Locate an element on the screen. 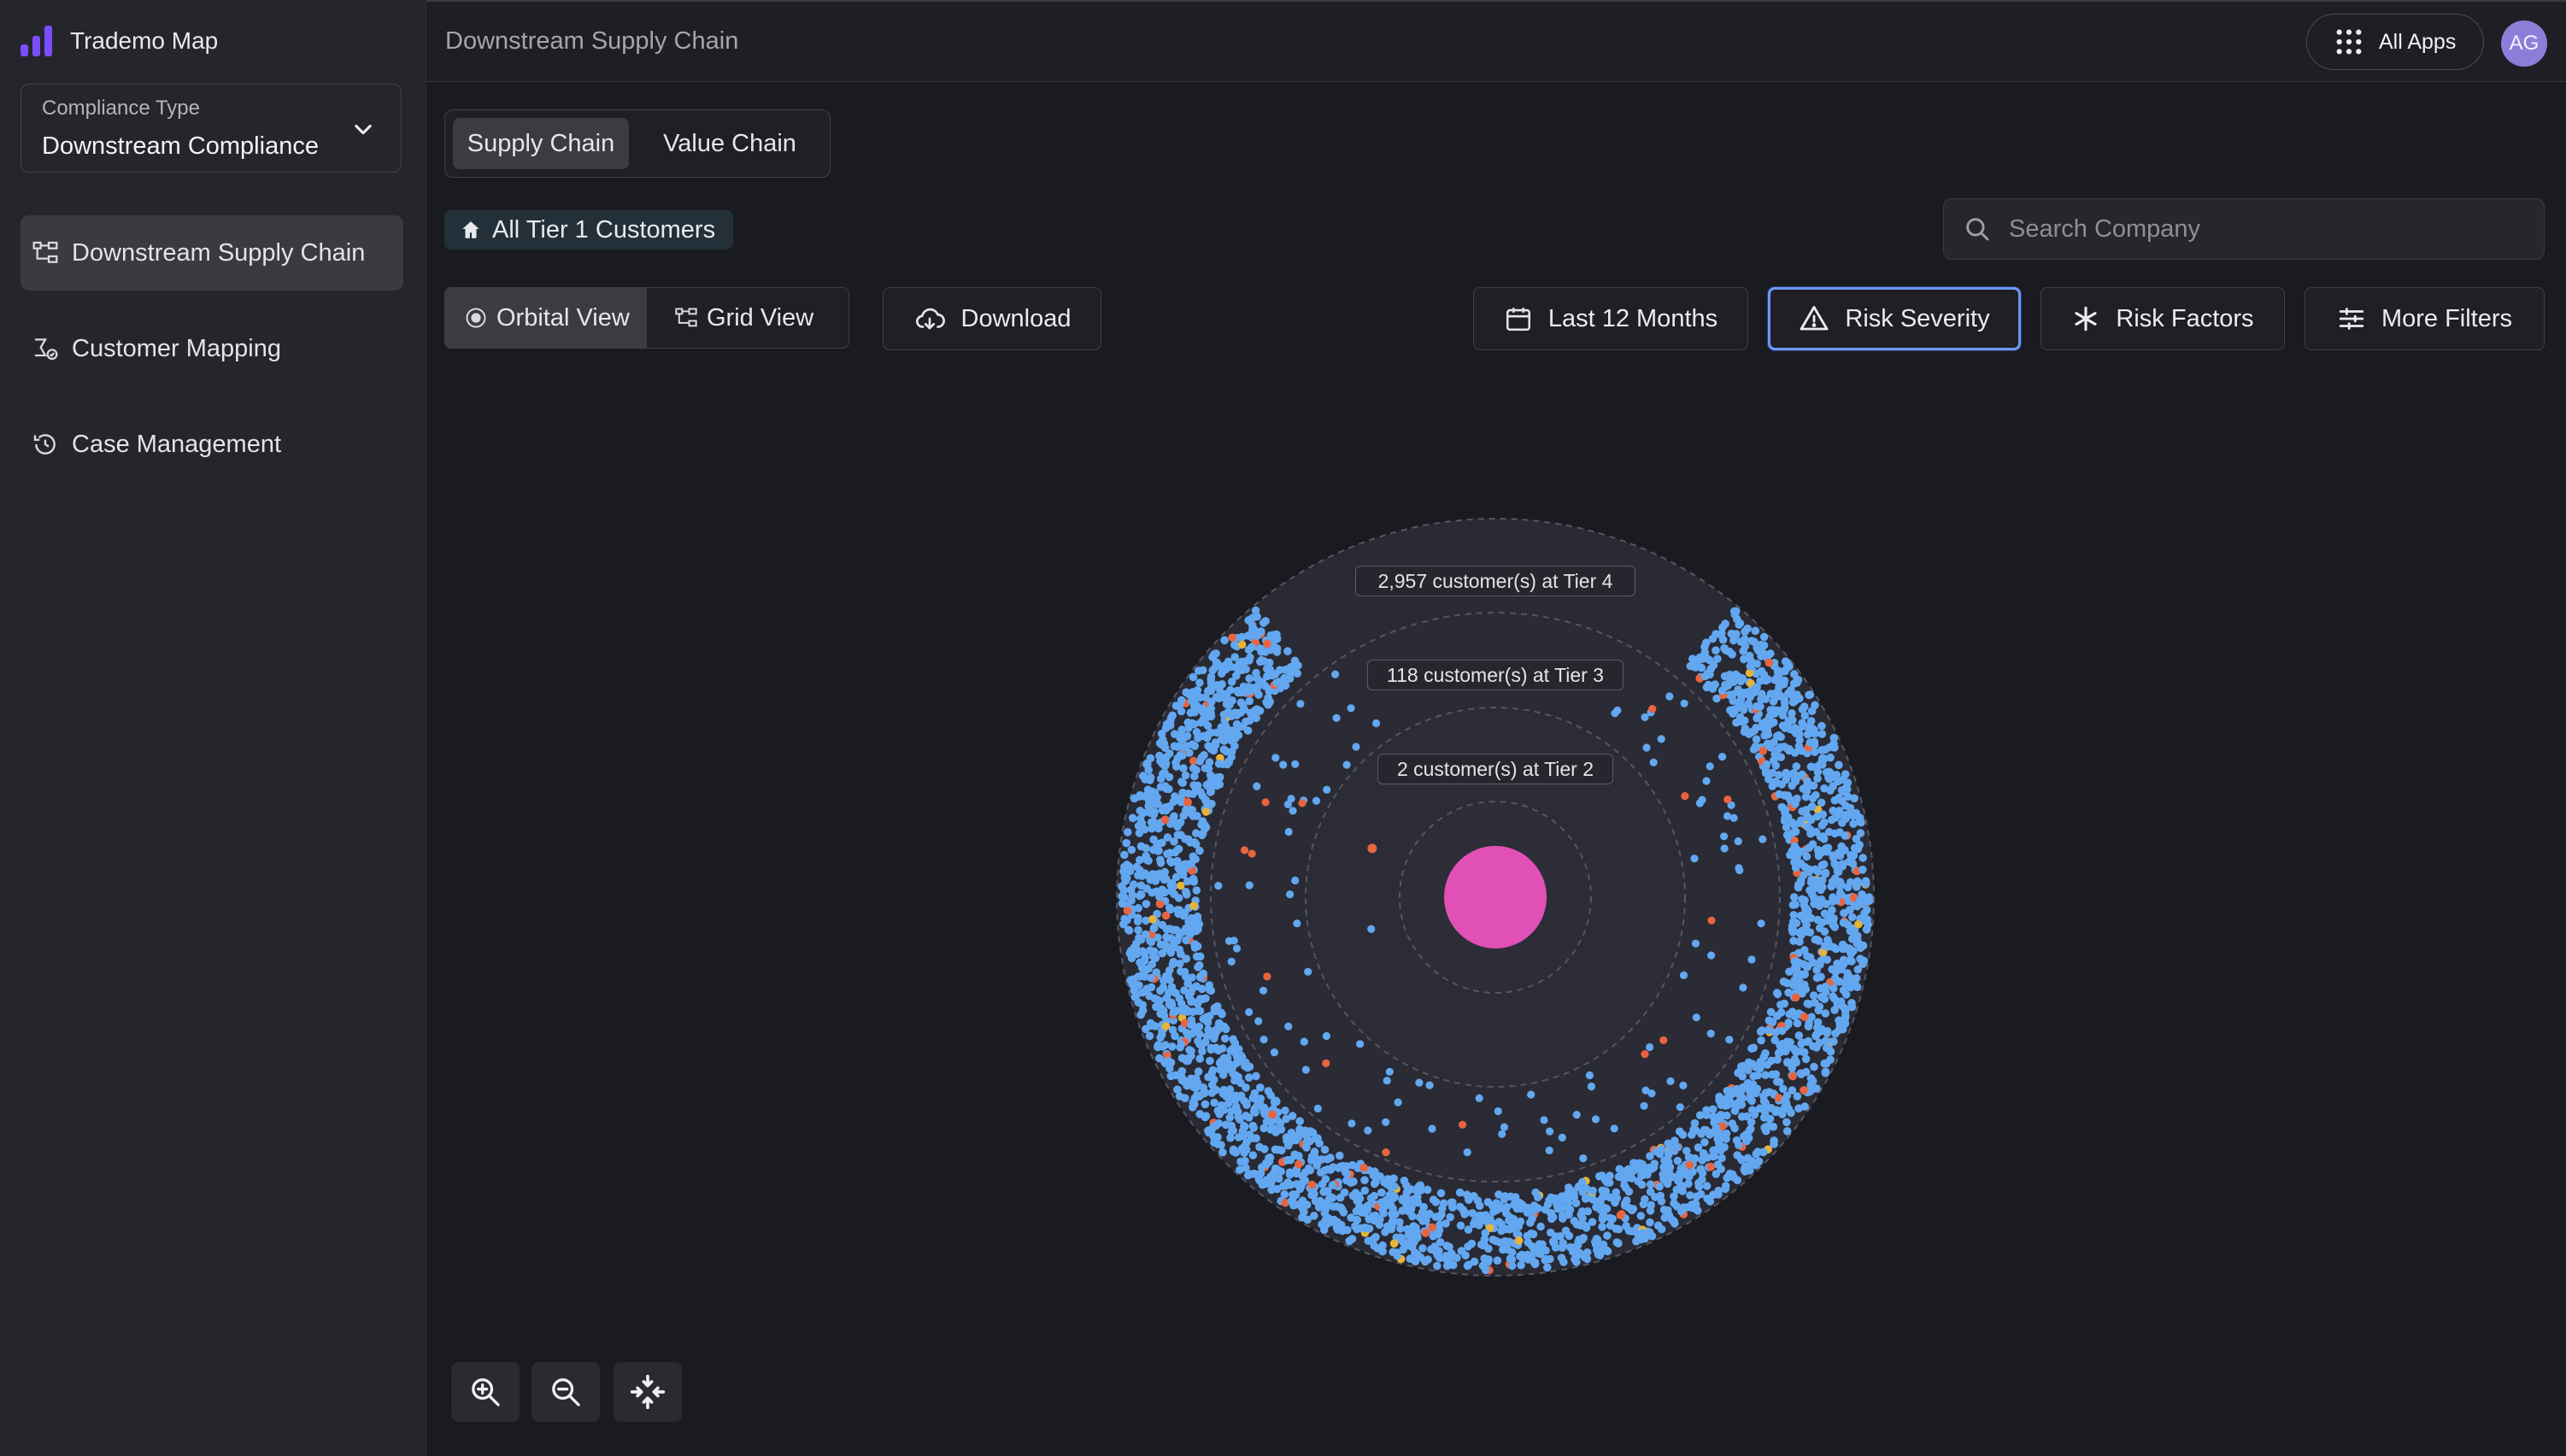 The width and height of the screenshot is (2566, 1456). grid-view-button: Grid View is located at coordinates (749, 318).